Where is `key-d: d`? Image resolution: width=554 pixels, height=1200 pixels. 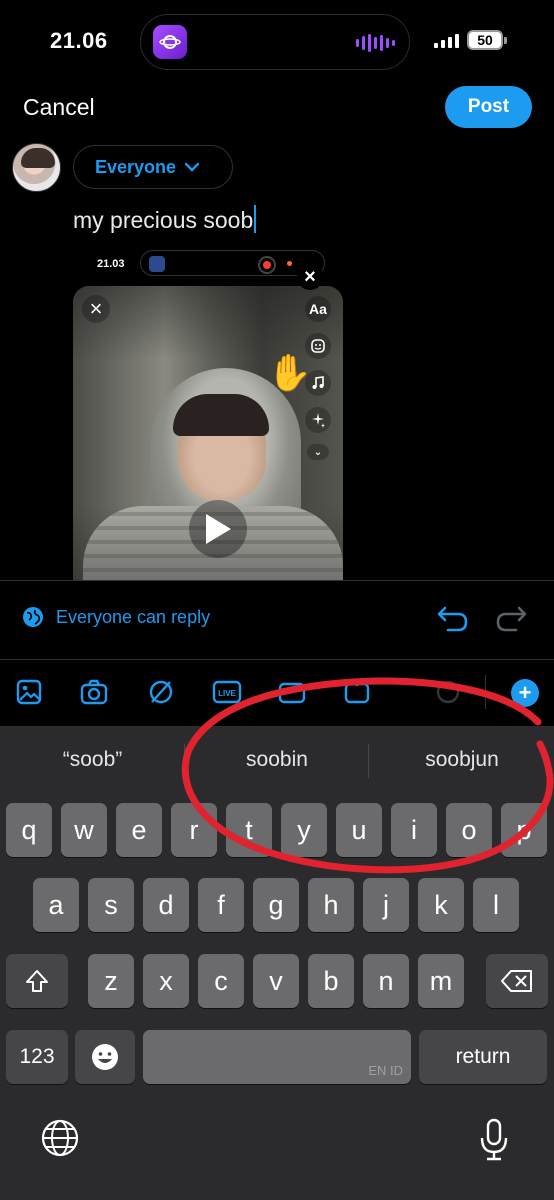 key-d: d is located at coordinates (166, 905).